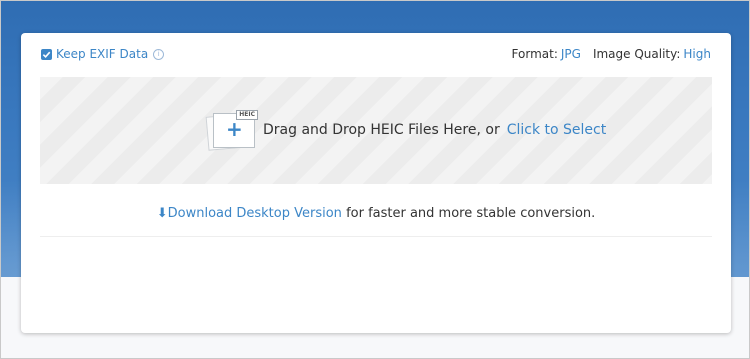 The width and height of the screenshot is (750, 359). Describe the element at coordinates (376, 236) in the screenshot. I see `divider` at that location.